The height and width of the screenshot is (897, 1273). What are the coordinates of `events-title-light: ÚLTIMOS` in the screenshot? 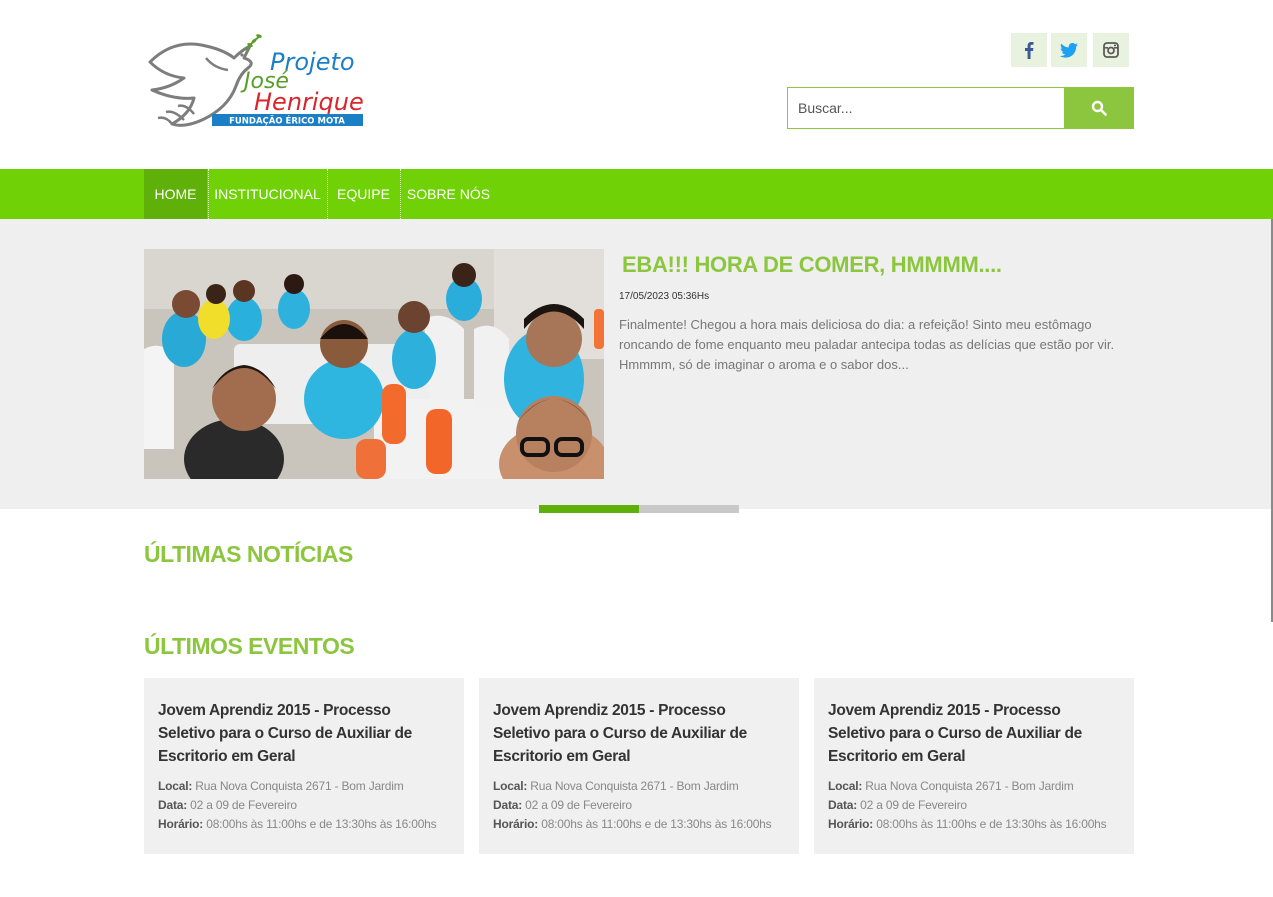 It's located at (196, 646).